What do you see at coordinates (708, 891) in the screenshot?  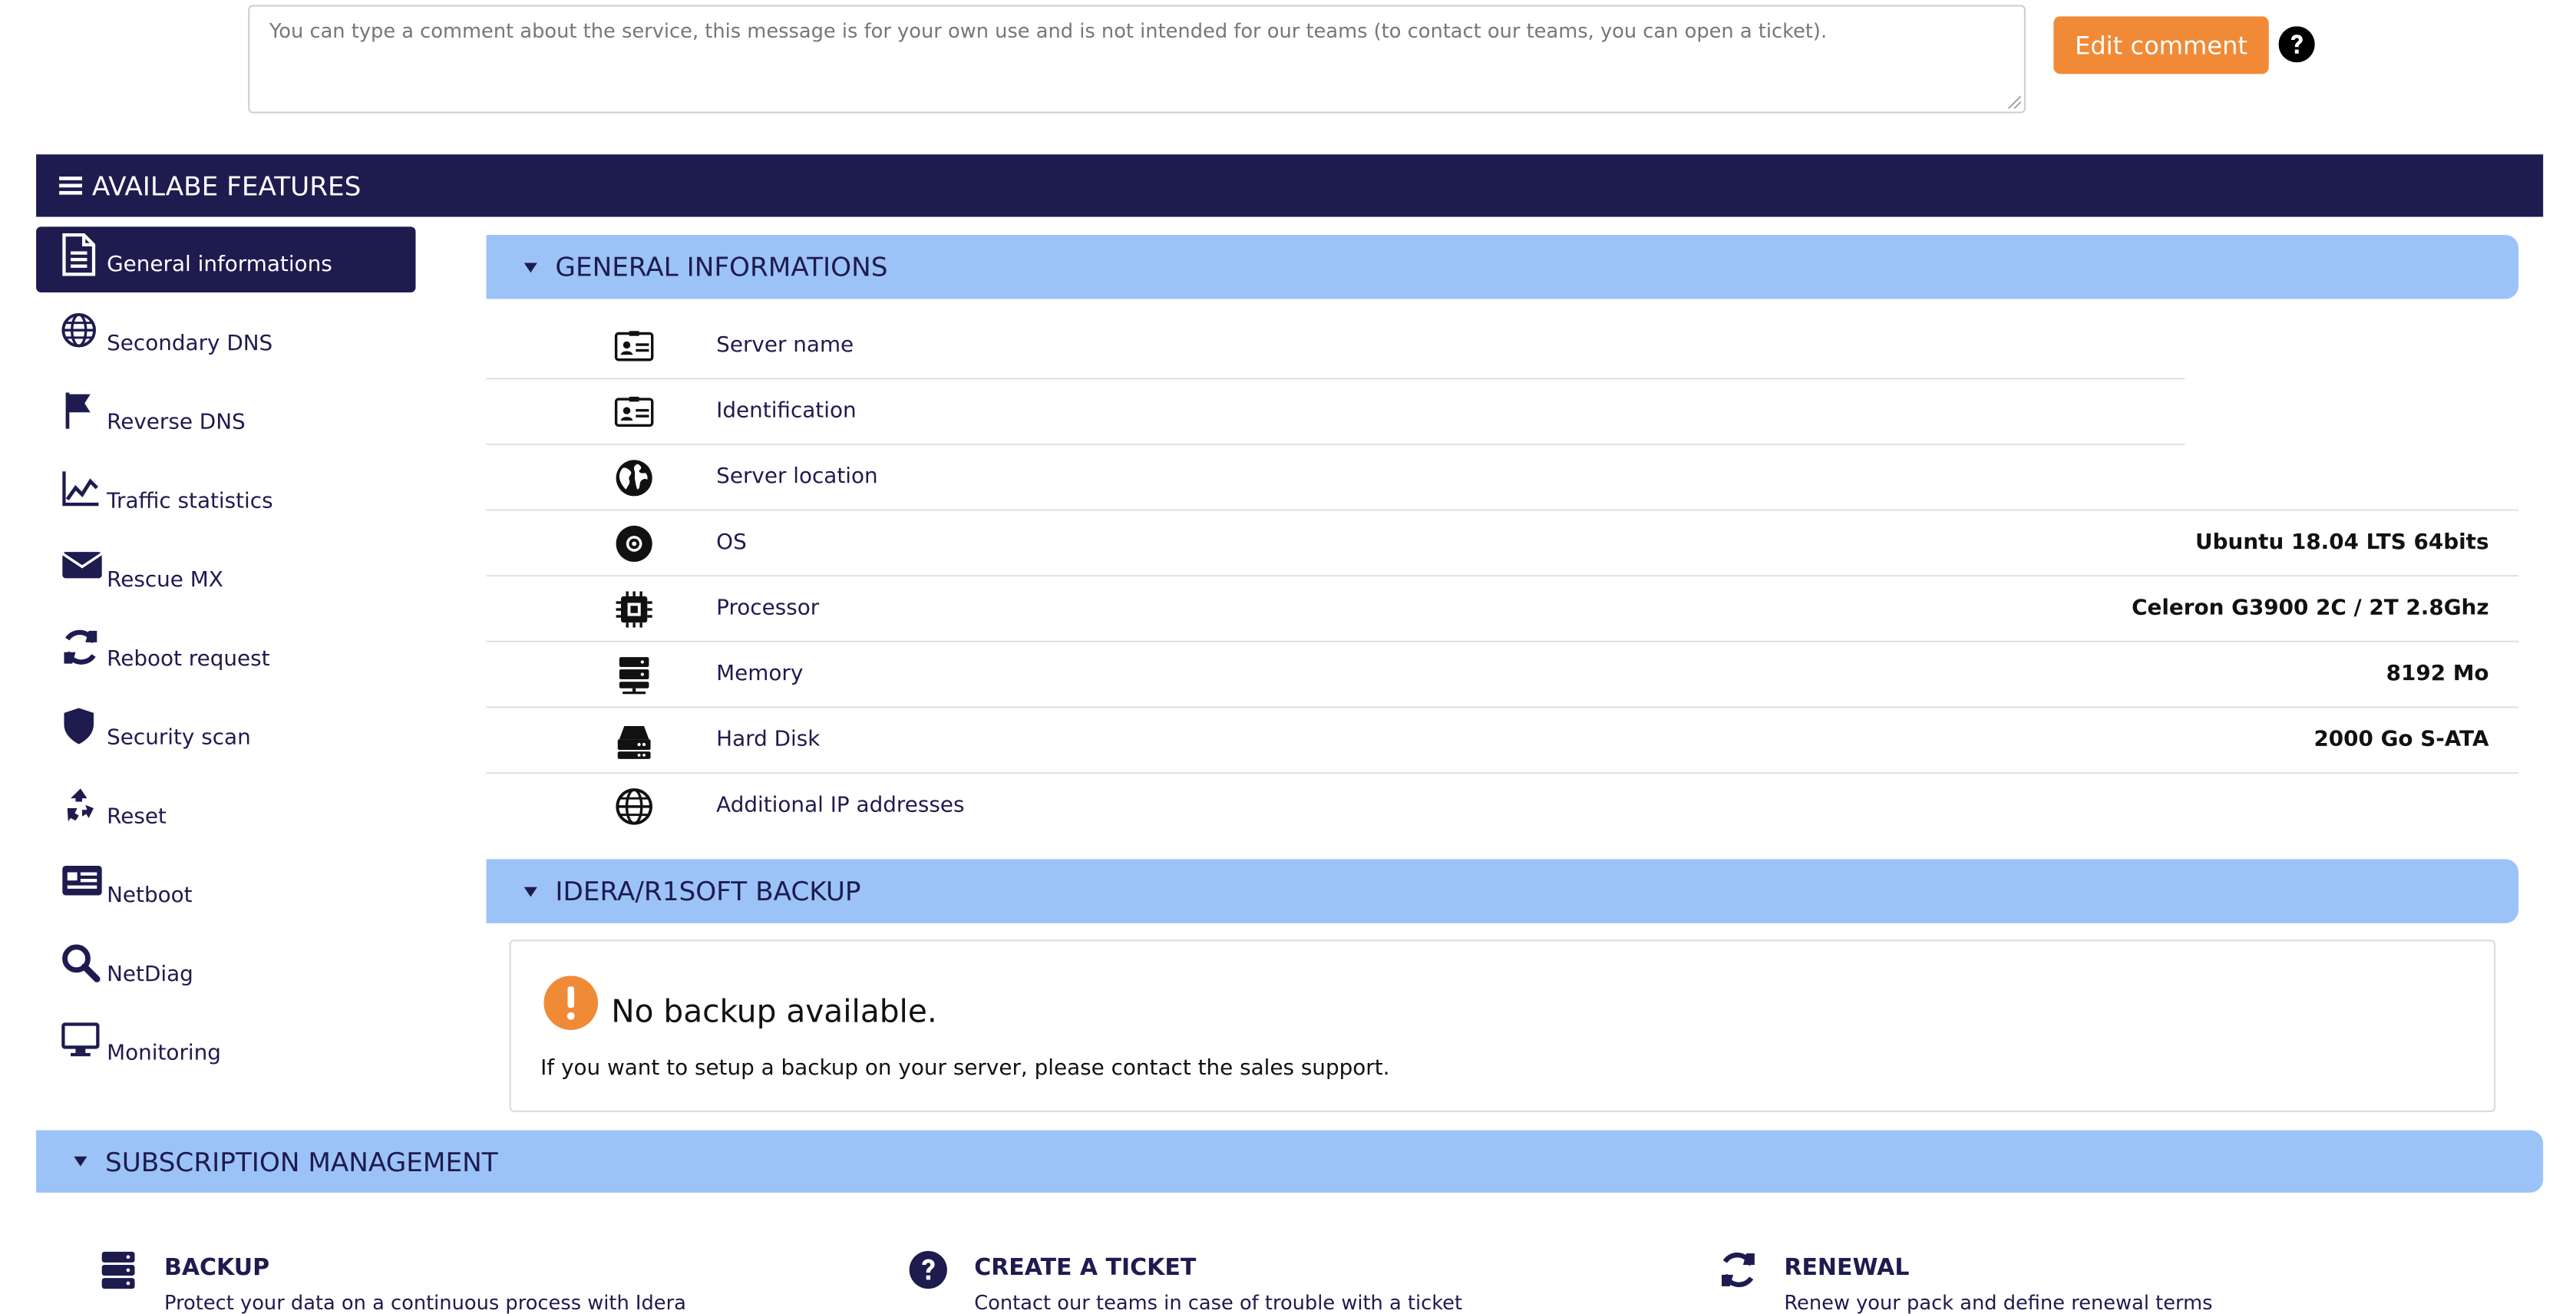 I see `section-title: IDERA/R1SOFT BACKUP` at bounding box center [708, 891].